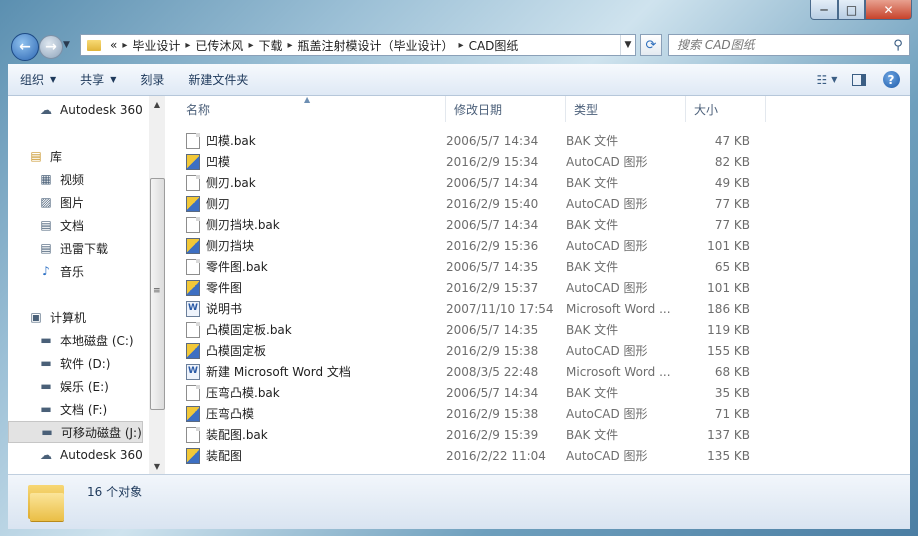 The height and width of the screenshot is (536, 918). What do you see at coordinates (101, 432) in the screenshot?
I see `nav-item-label: 可移动磁盘 (J:)` at bounding box center [101, 432].